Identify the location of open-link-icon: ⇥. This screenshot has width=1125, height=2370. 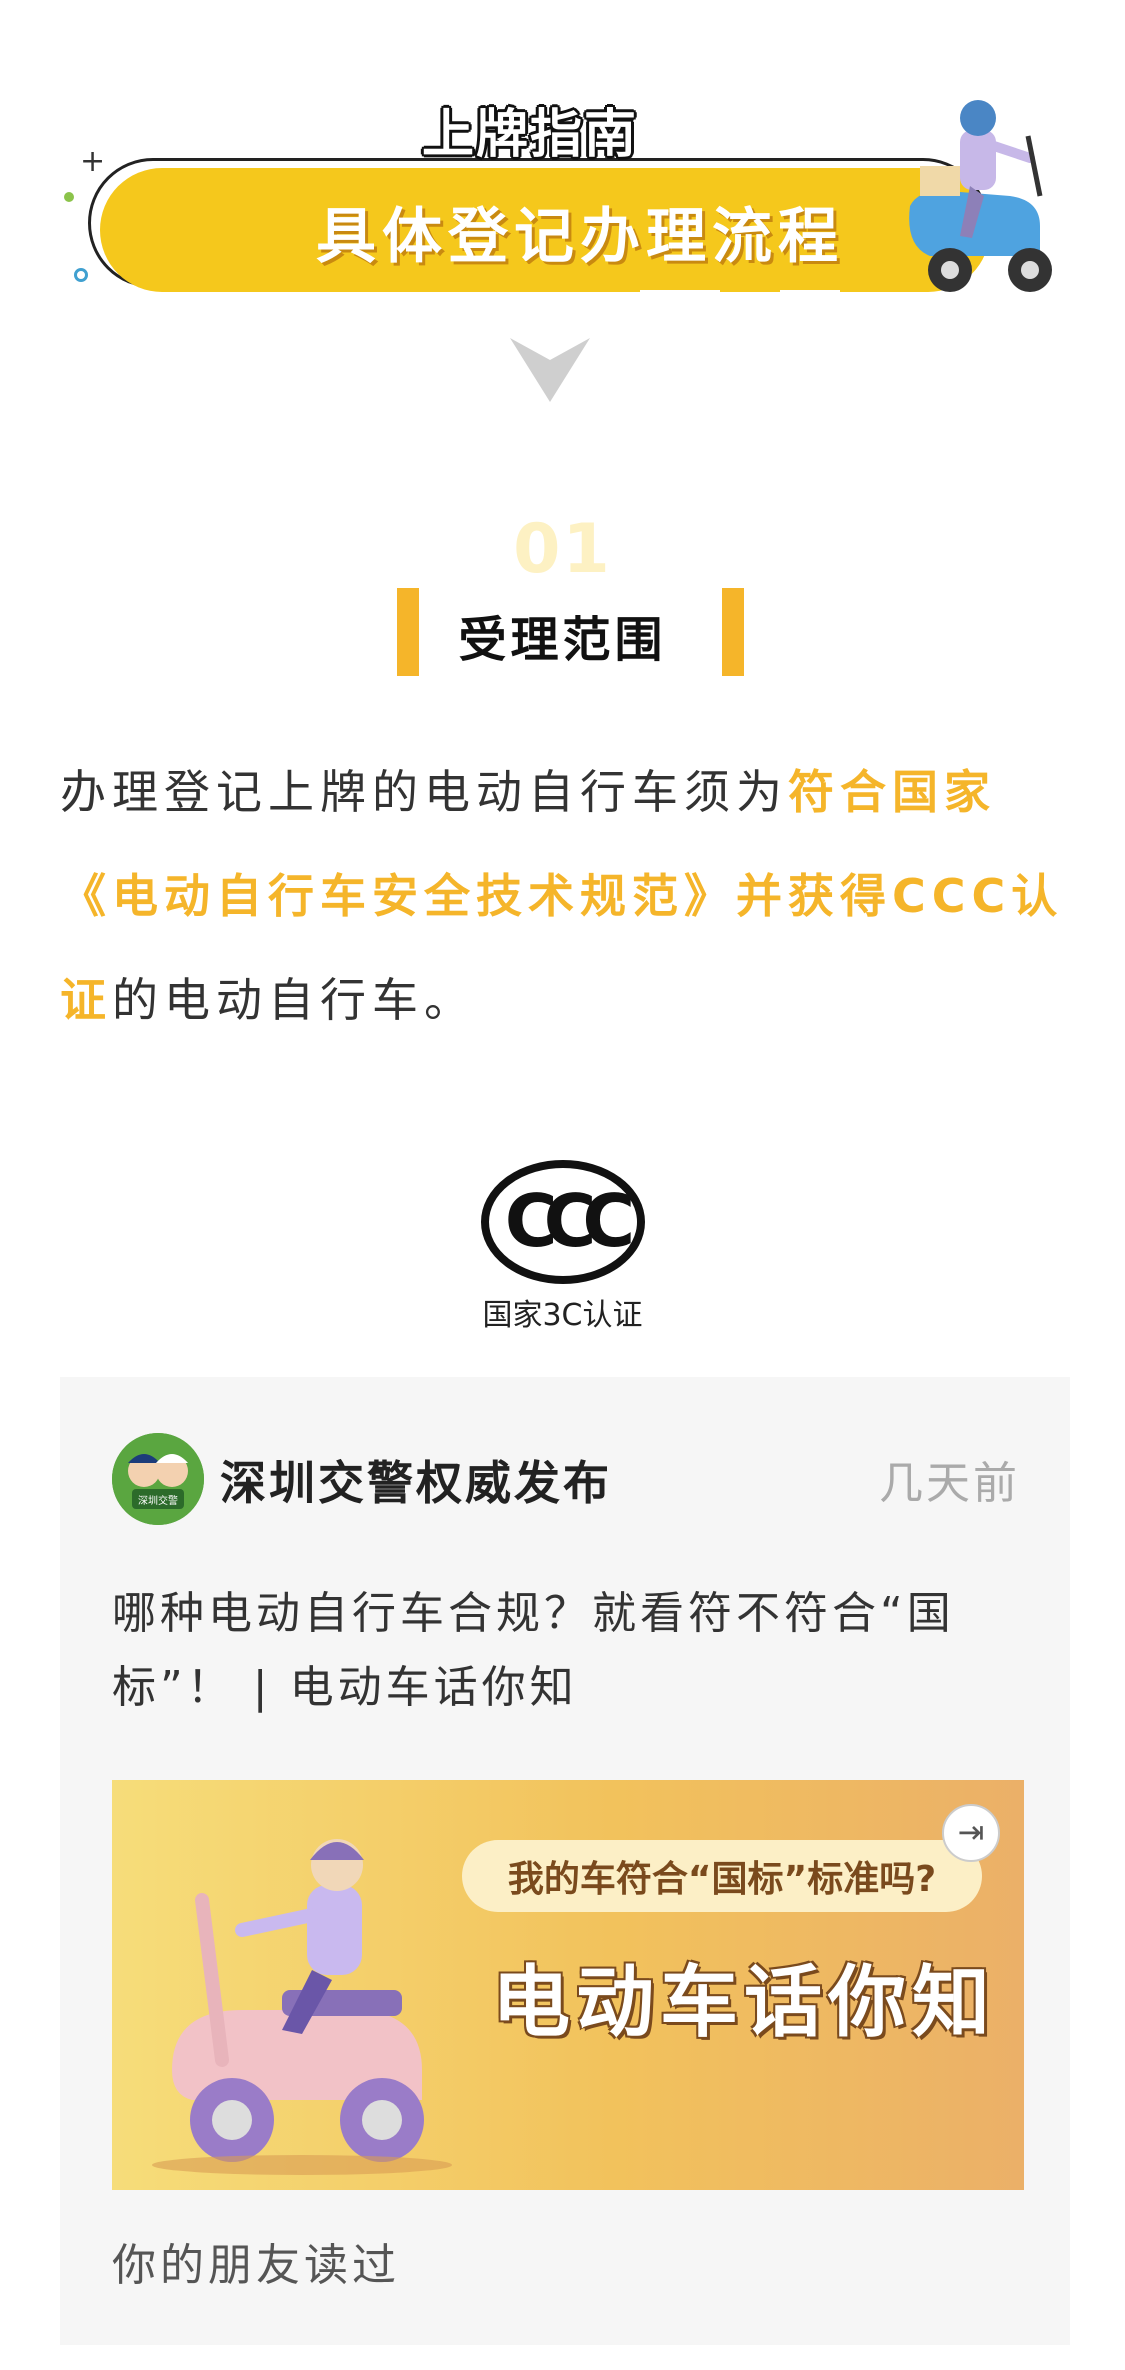
(971, 1833).